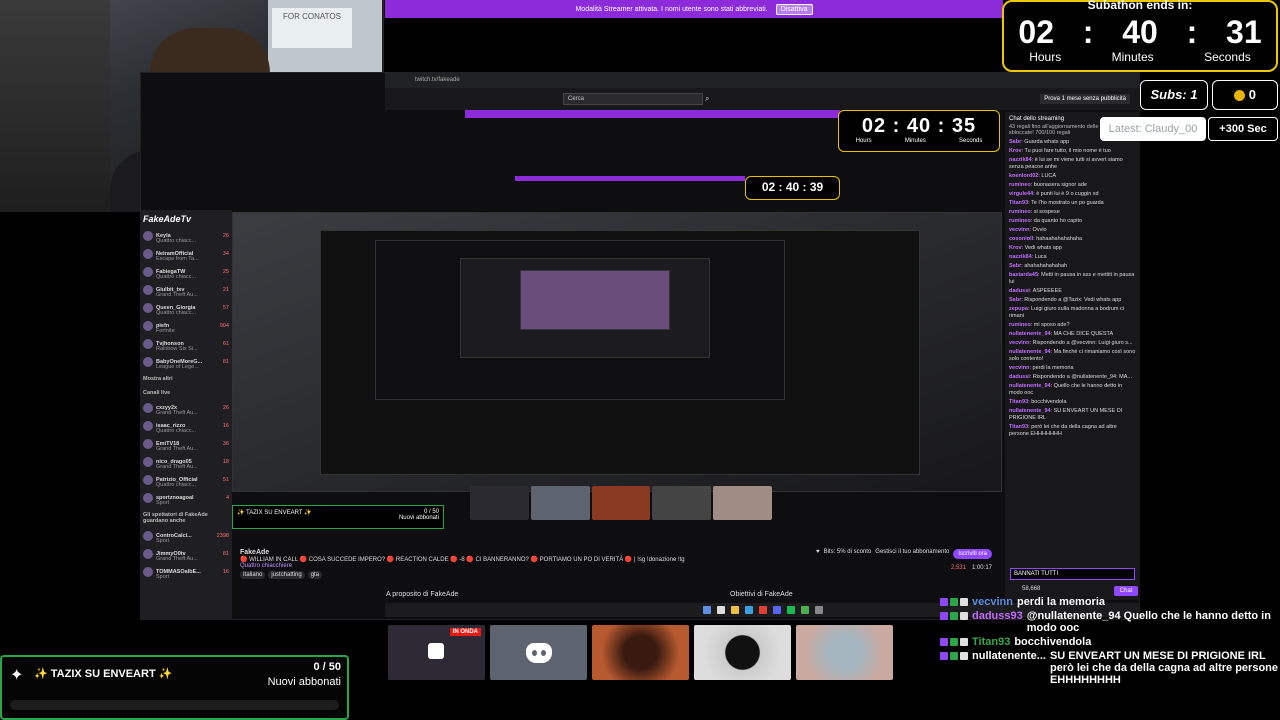 The width and height of the screenshot is (1280, 720). Describe the element at coordinates (848, 554) in the screenshot. I see `bits-discount: Bits: 5% di sconto` at that location.